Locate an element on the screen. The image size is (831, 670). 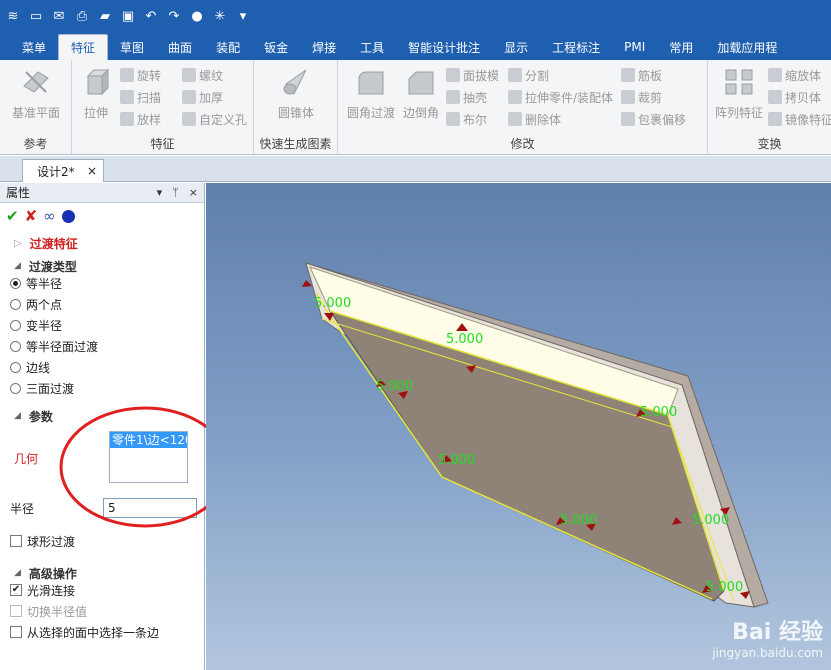
tab-assembly: 装配 is located at coordinates (228, 47).